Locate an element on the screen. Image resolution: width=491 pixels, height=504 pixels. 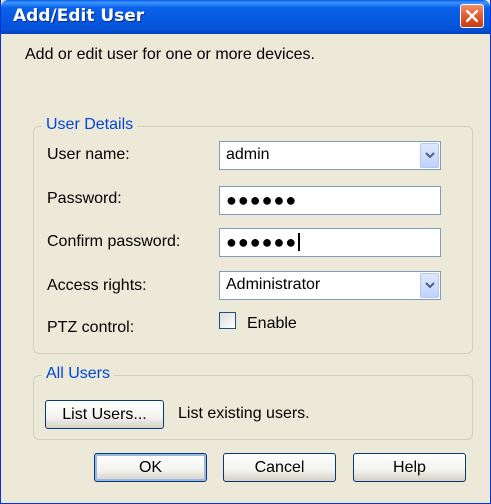
confirm-password-value: ●●●●●● is located at coordinates (262, 242).